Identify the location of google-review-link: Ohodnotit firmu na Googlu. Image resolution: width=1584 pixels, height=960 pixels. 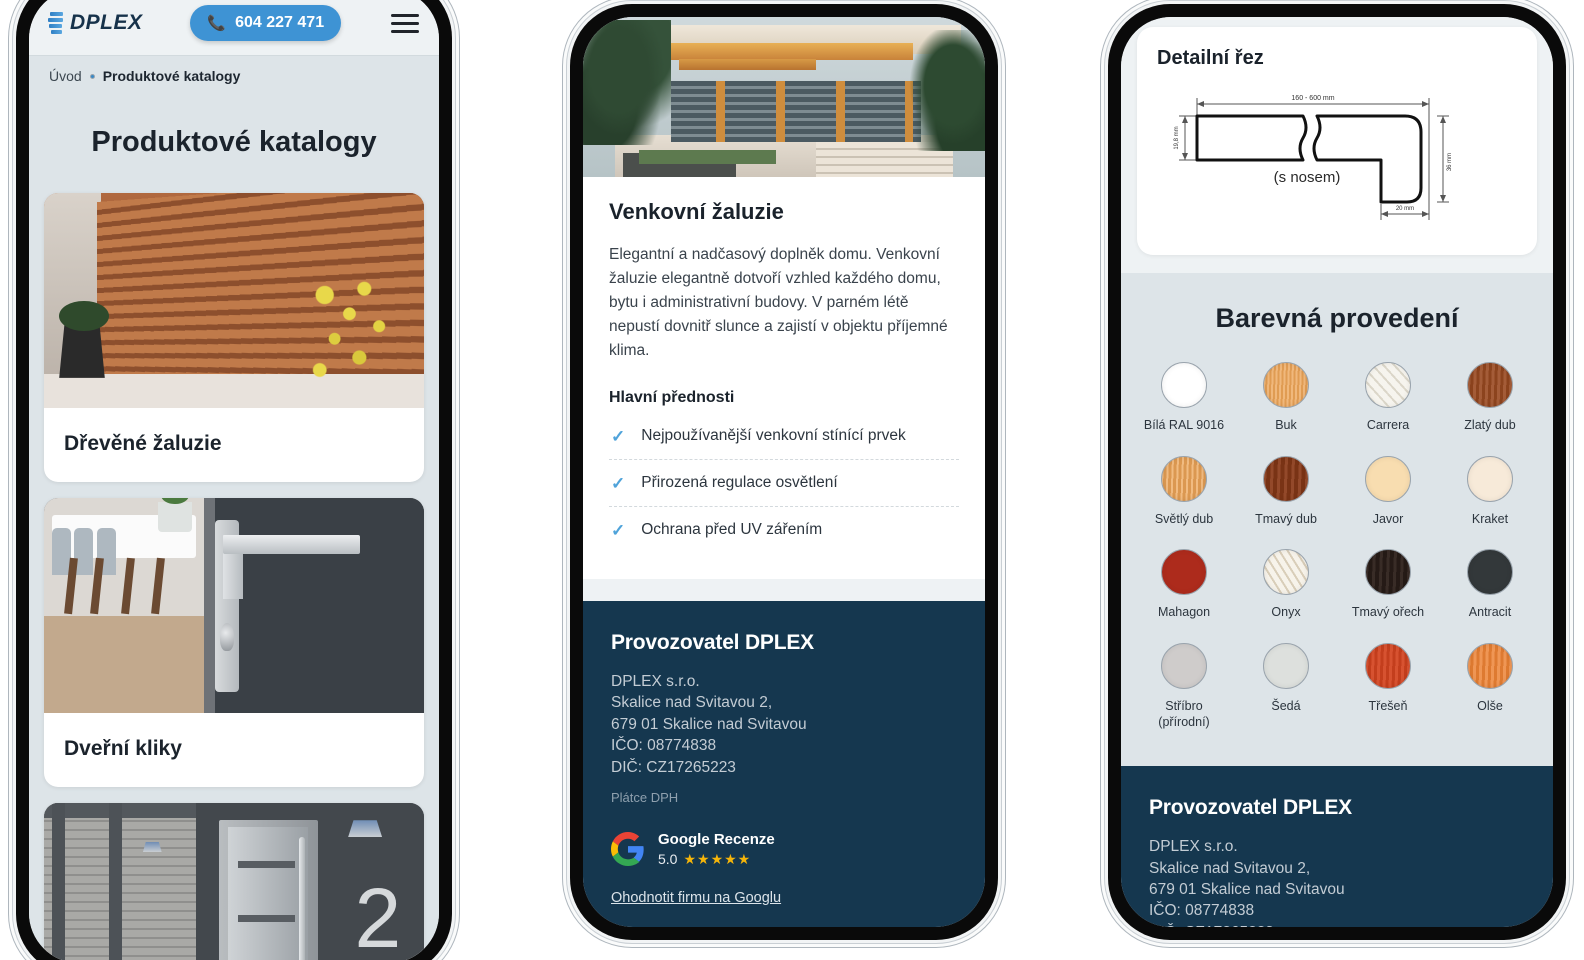
(696, 898).